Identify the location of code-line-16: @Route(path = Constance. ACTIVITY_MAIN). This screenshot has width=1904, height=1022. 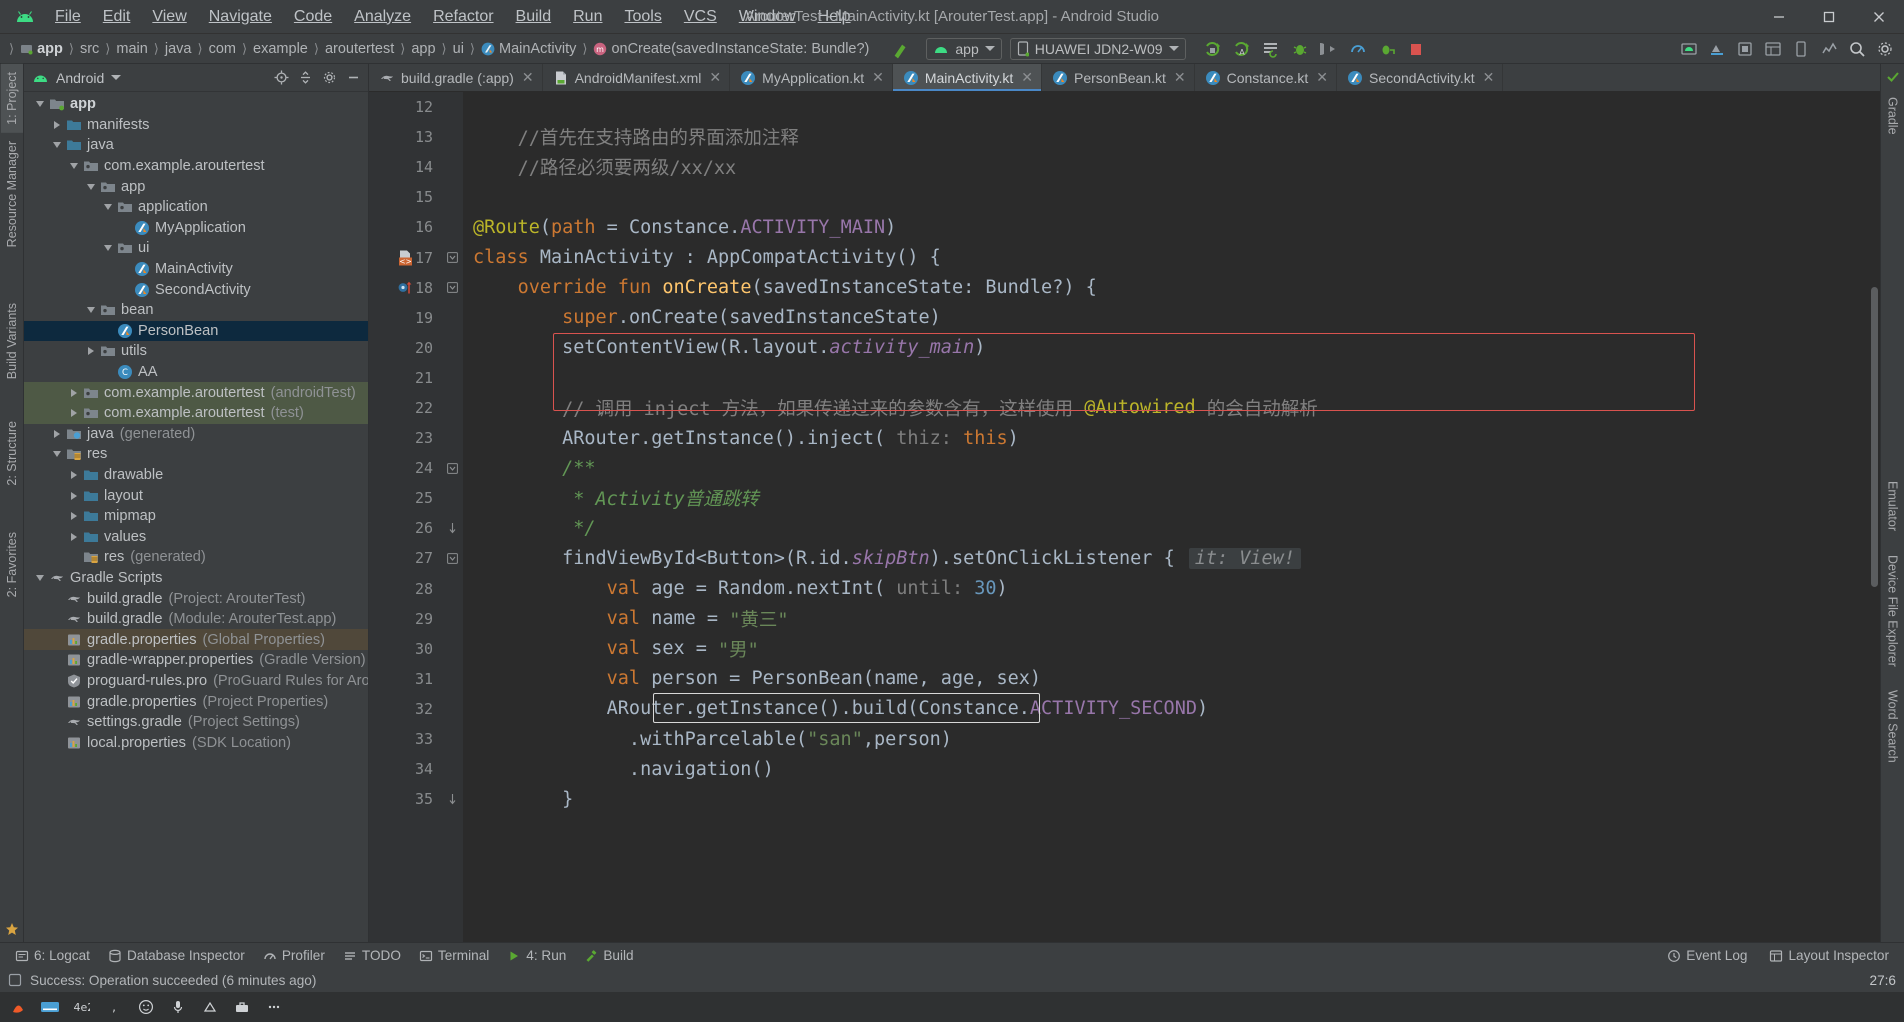
(1171, 227).